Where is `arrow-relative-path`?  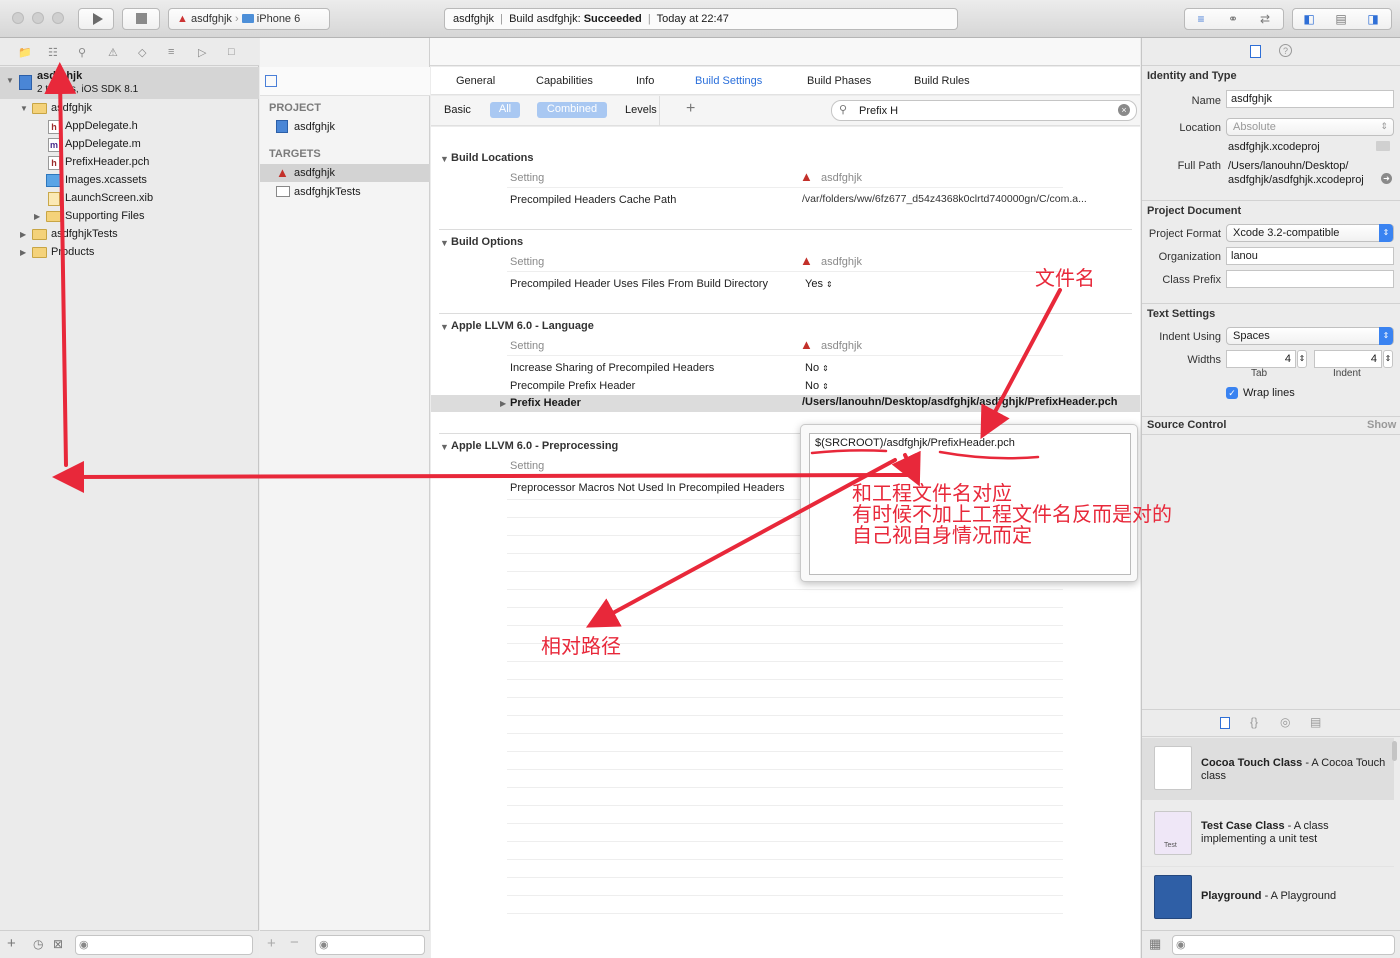
arrow-relative-path is located at coordinates (741, 543).